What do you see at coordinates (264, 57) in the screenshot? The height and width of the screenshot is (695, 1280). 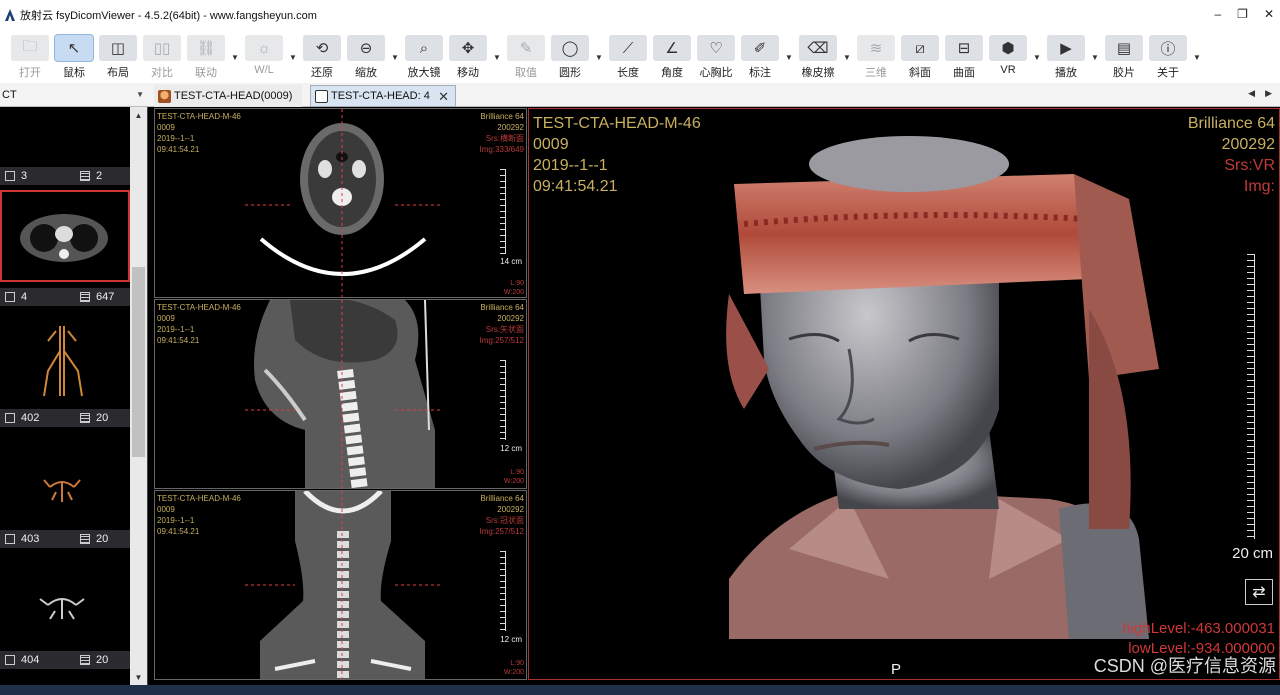 I see `tool-brightness-button: ☼ W/L` at bounding box center [264, 57].